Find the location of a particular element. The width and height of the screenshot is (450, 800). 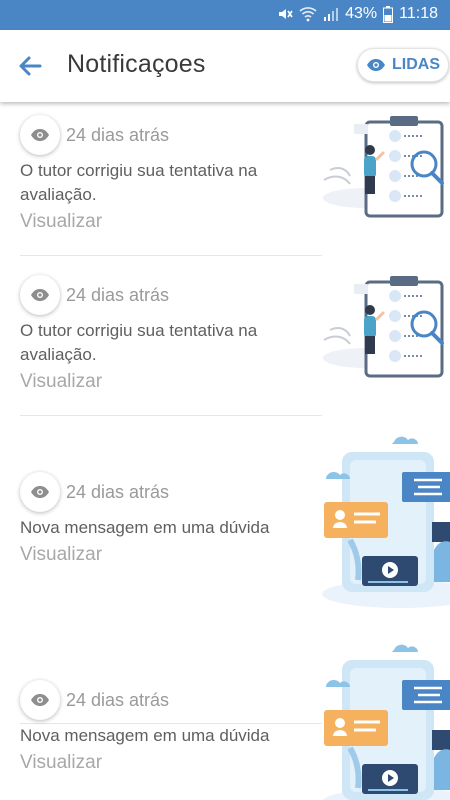

app-bar: Notificaçoes LIDAS is located at coordinates (225, 66).